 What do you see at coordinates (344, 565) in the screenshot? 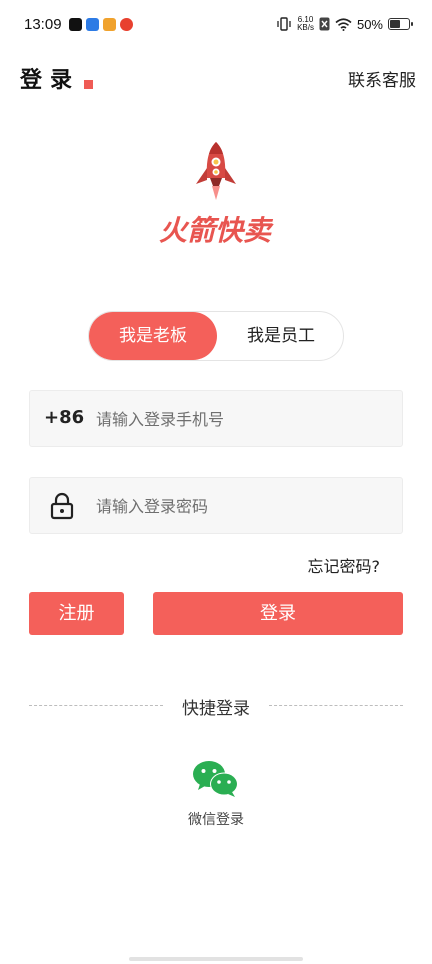
I see `forgot-password-link: 忘记密码?` at bounding box center [344, 565].